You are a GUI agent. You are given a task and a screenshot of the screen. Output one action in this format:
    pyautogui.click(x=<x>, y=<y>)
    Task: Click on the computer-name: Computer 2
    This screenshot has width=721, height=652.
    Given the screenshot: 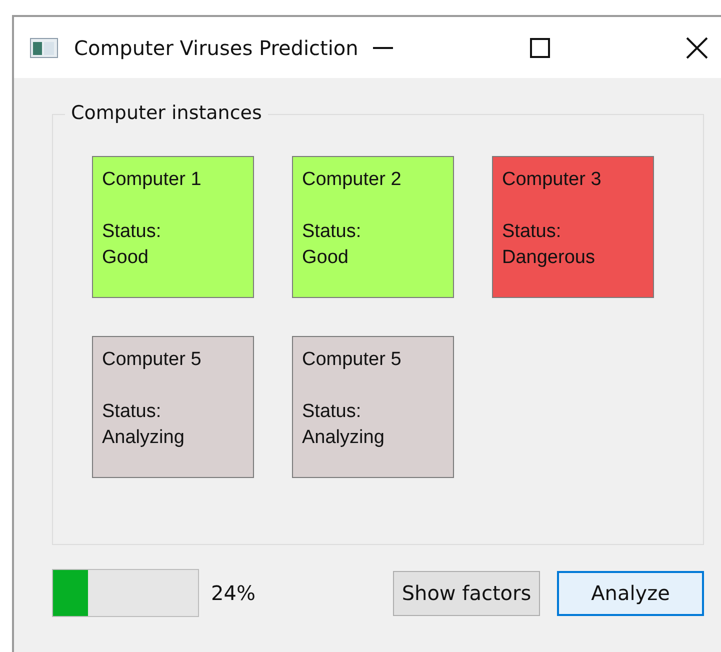 What is the action you would take?
    pyautogui.click(x=352, y=180)
    